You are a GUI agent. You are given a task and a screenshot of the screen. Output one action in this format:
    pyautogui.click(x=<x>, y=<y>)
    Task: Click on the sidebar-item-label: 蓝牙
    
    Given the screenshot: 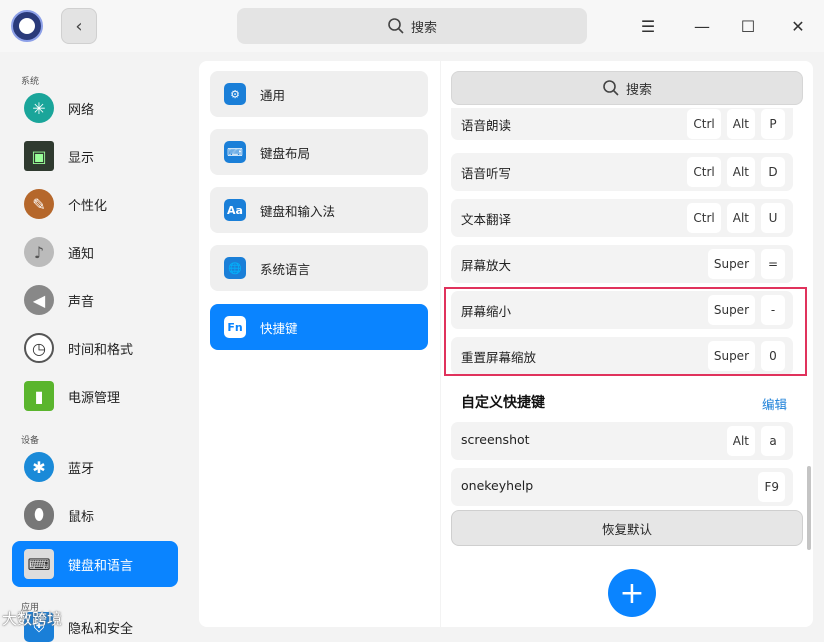 What is the action you would take?
    pyautogui.click(x=81, y=469)
    